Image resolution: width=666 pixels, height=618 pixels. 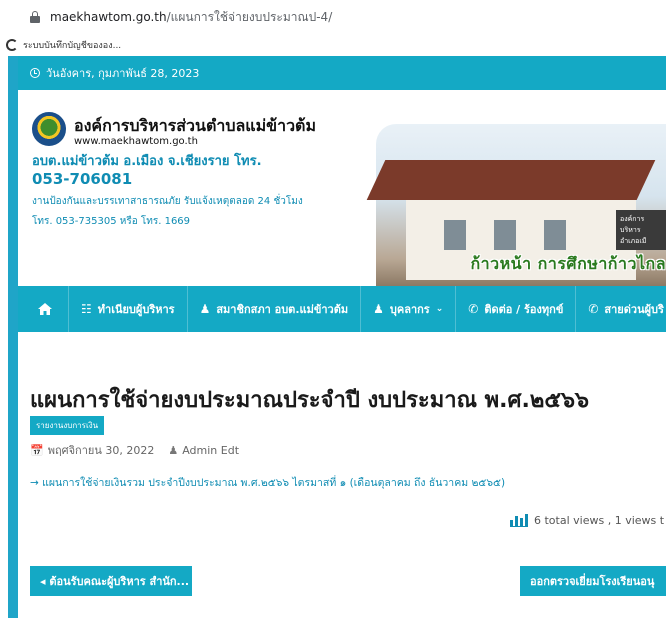 I want to click on date-bar: วันอังคาร, กุมภาพันธ์ 28, 2023, so click(x=342, y=73).